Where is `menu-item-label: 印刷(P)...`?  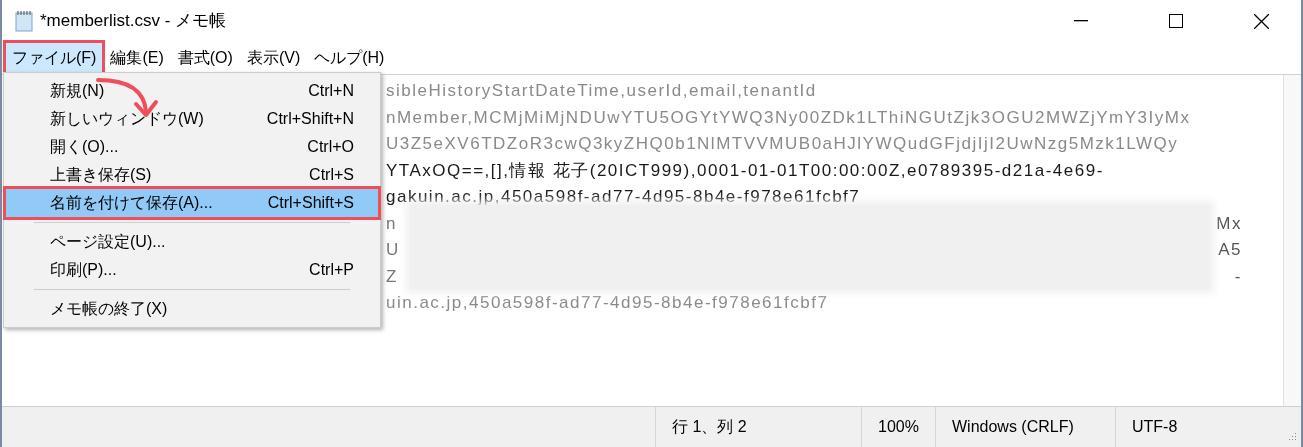
menu-item-label: 印刷(P)... is located at coordinates (83, 270).